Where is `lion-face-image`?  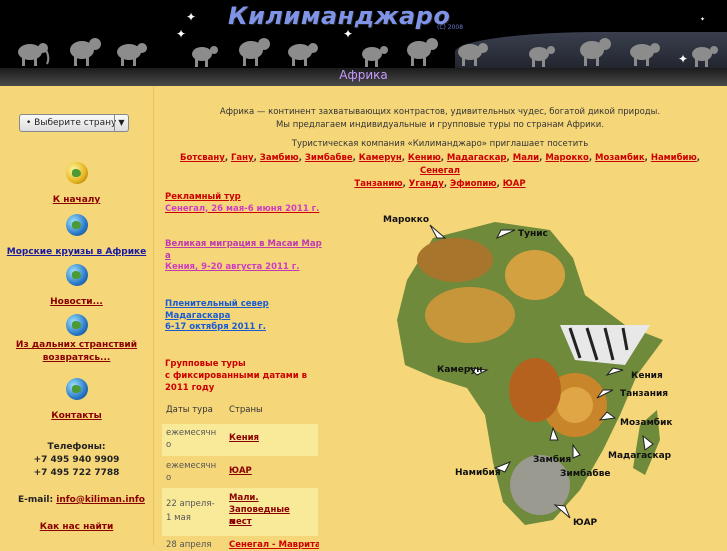 lion-face-image is located at coordinates (575, 405).